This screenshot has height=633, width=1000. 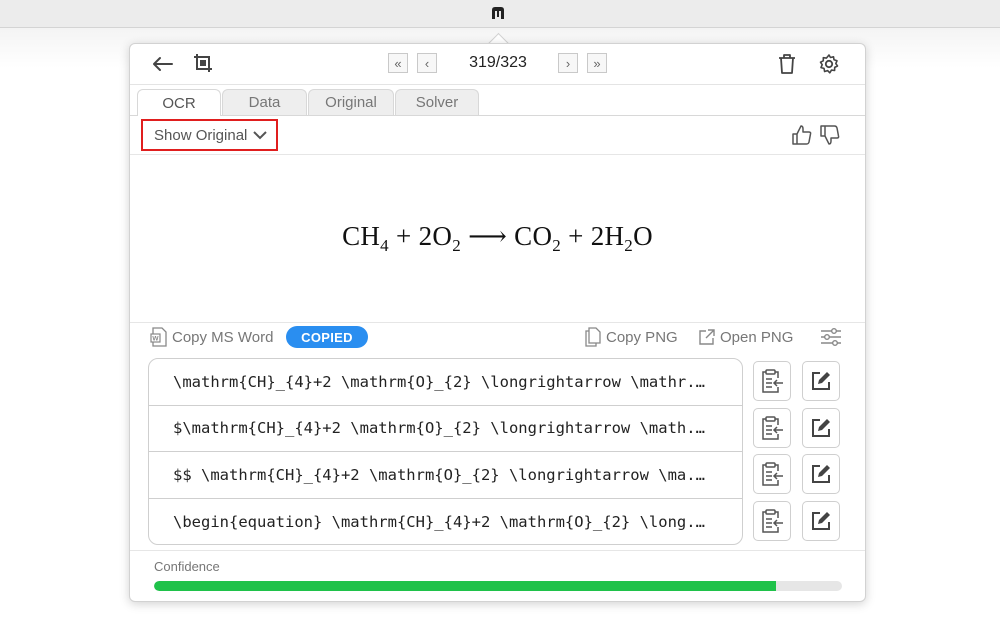 I want to click on double-chevron-left-icon: «, so click(x=398, y=63).